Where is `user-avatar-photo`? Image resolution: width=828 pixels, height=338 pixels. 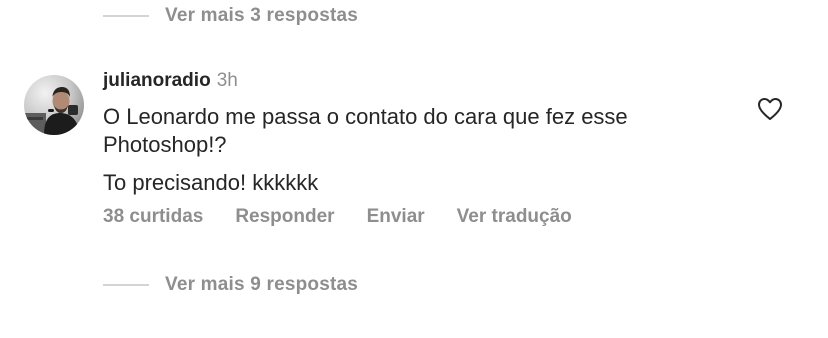 user-avatar-photo is located at coordinates (54, 105).